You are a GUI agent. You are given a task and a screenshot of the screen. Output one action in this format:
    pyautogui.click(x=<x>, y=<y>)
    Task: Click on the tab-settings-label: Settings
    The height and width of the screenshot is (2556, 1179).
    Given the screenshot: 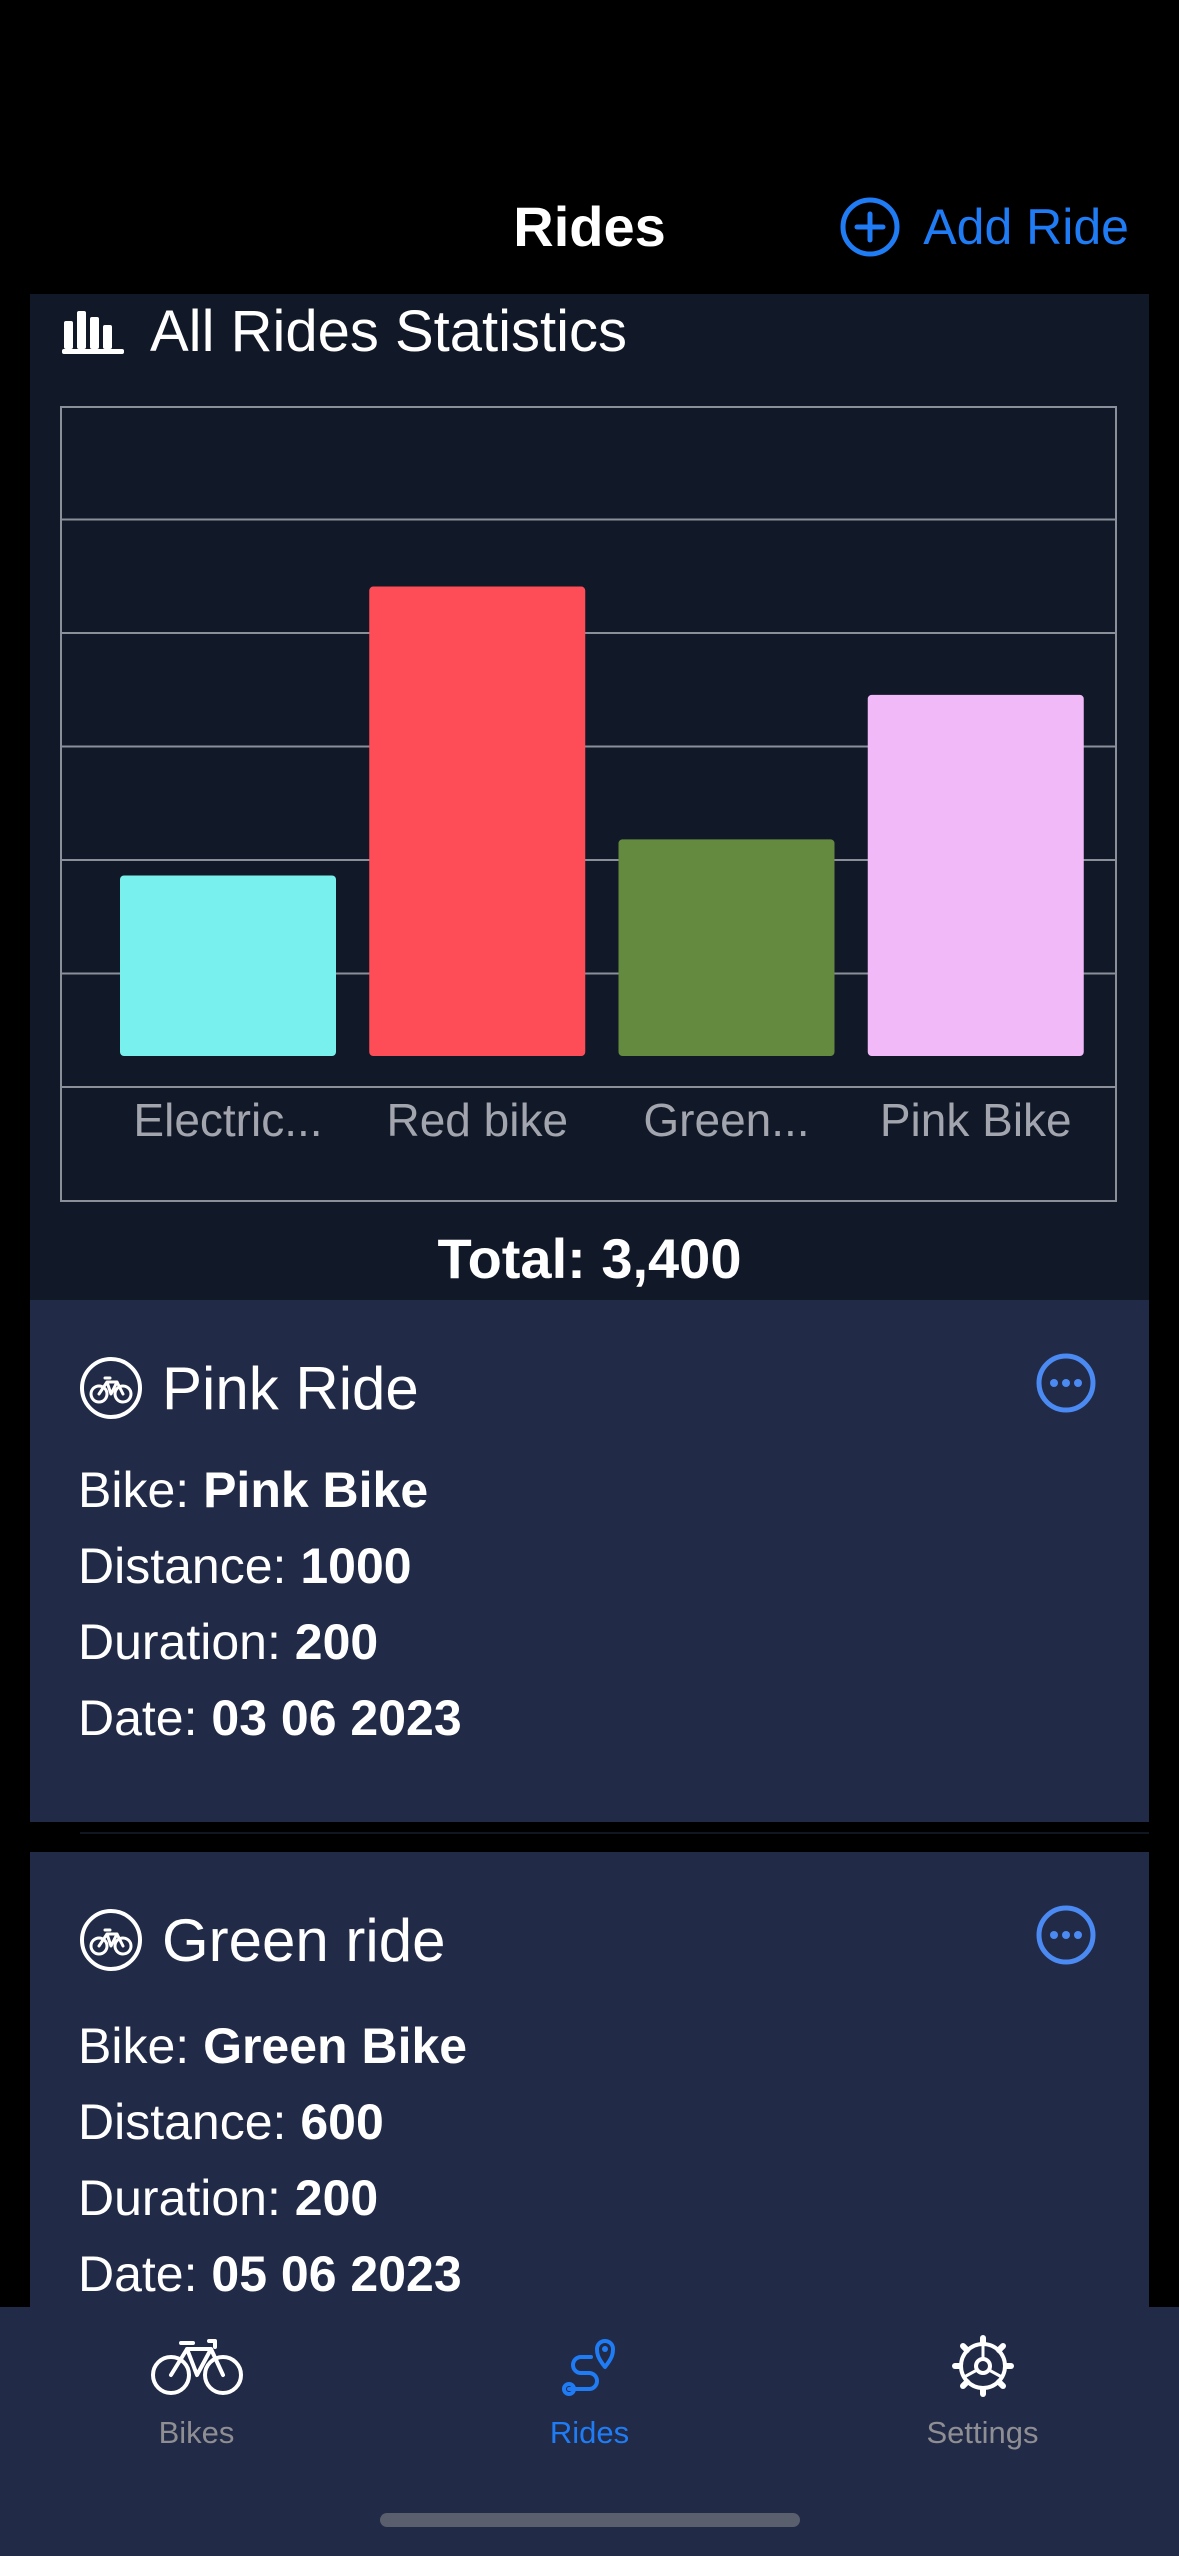 What is the action you would take?
    pyautogui.click(x=982, y=2432)
    